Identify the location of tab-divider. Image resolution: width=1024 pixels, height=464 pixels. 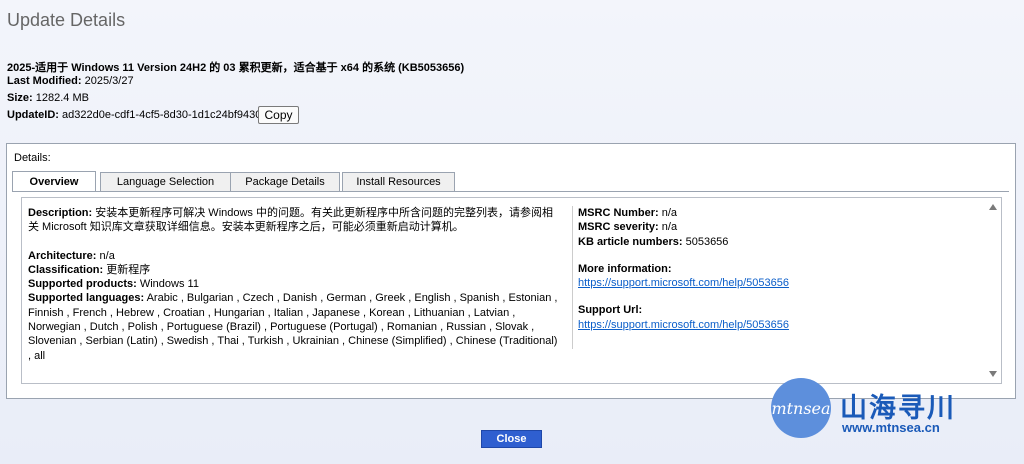
(511, 191).